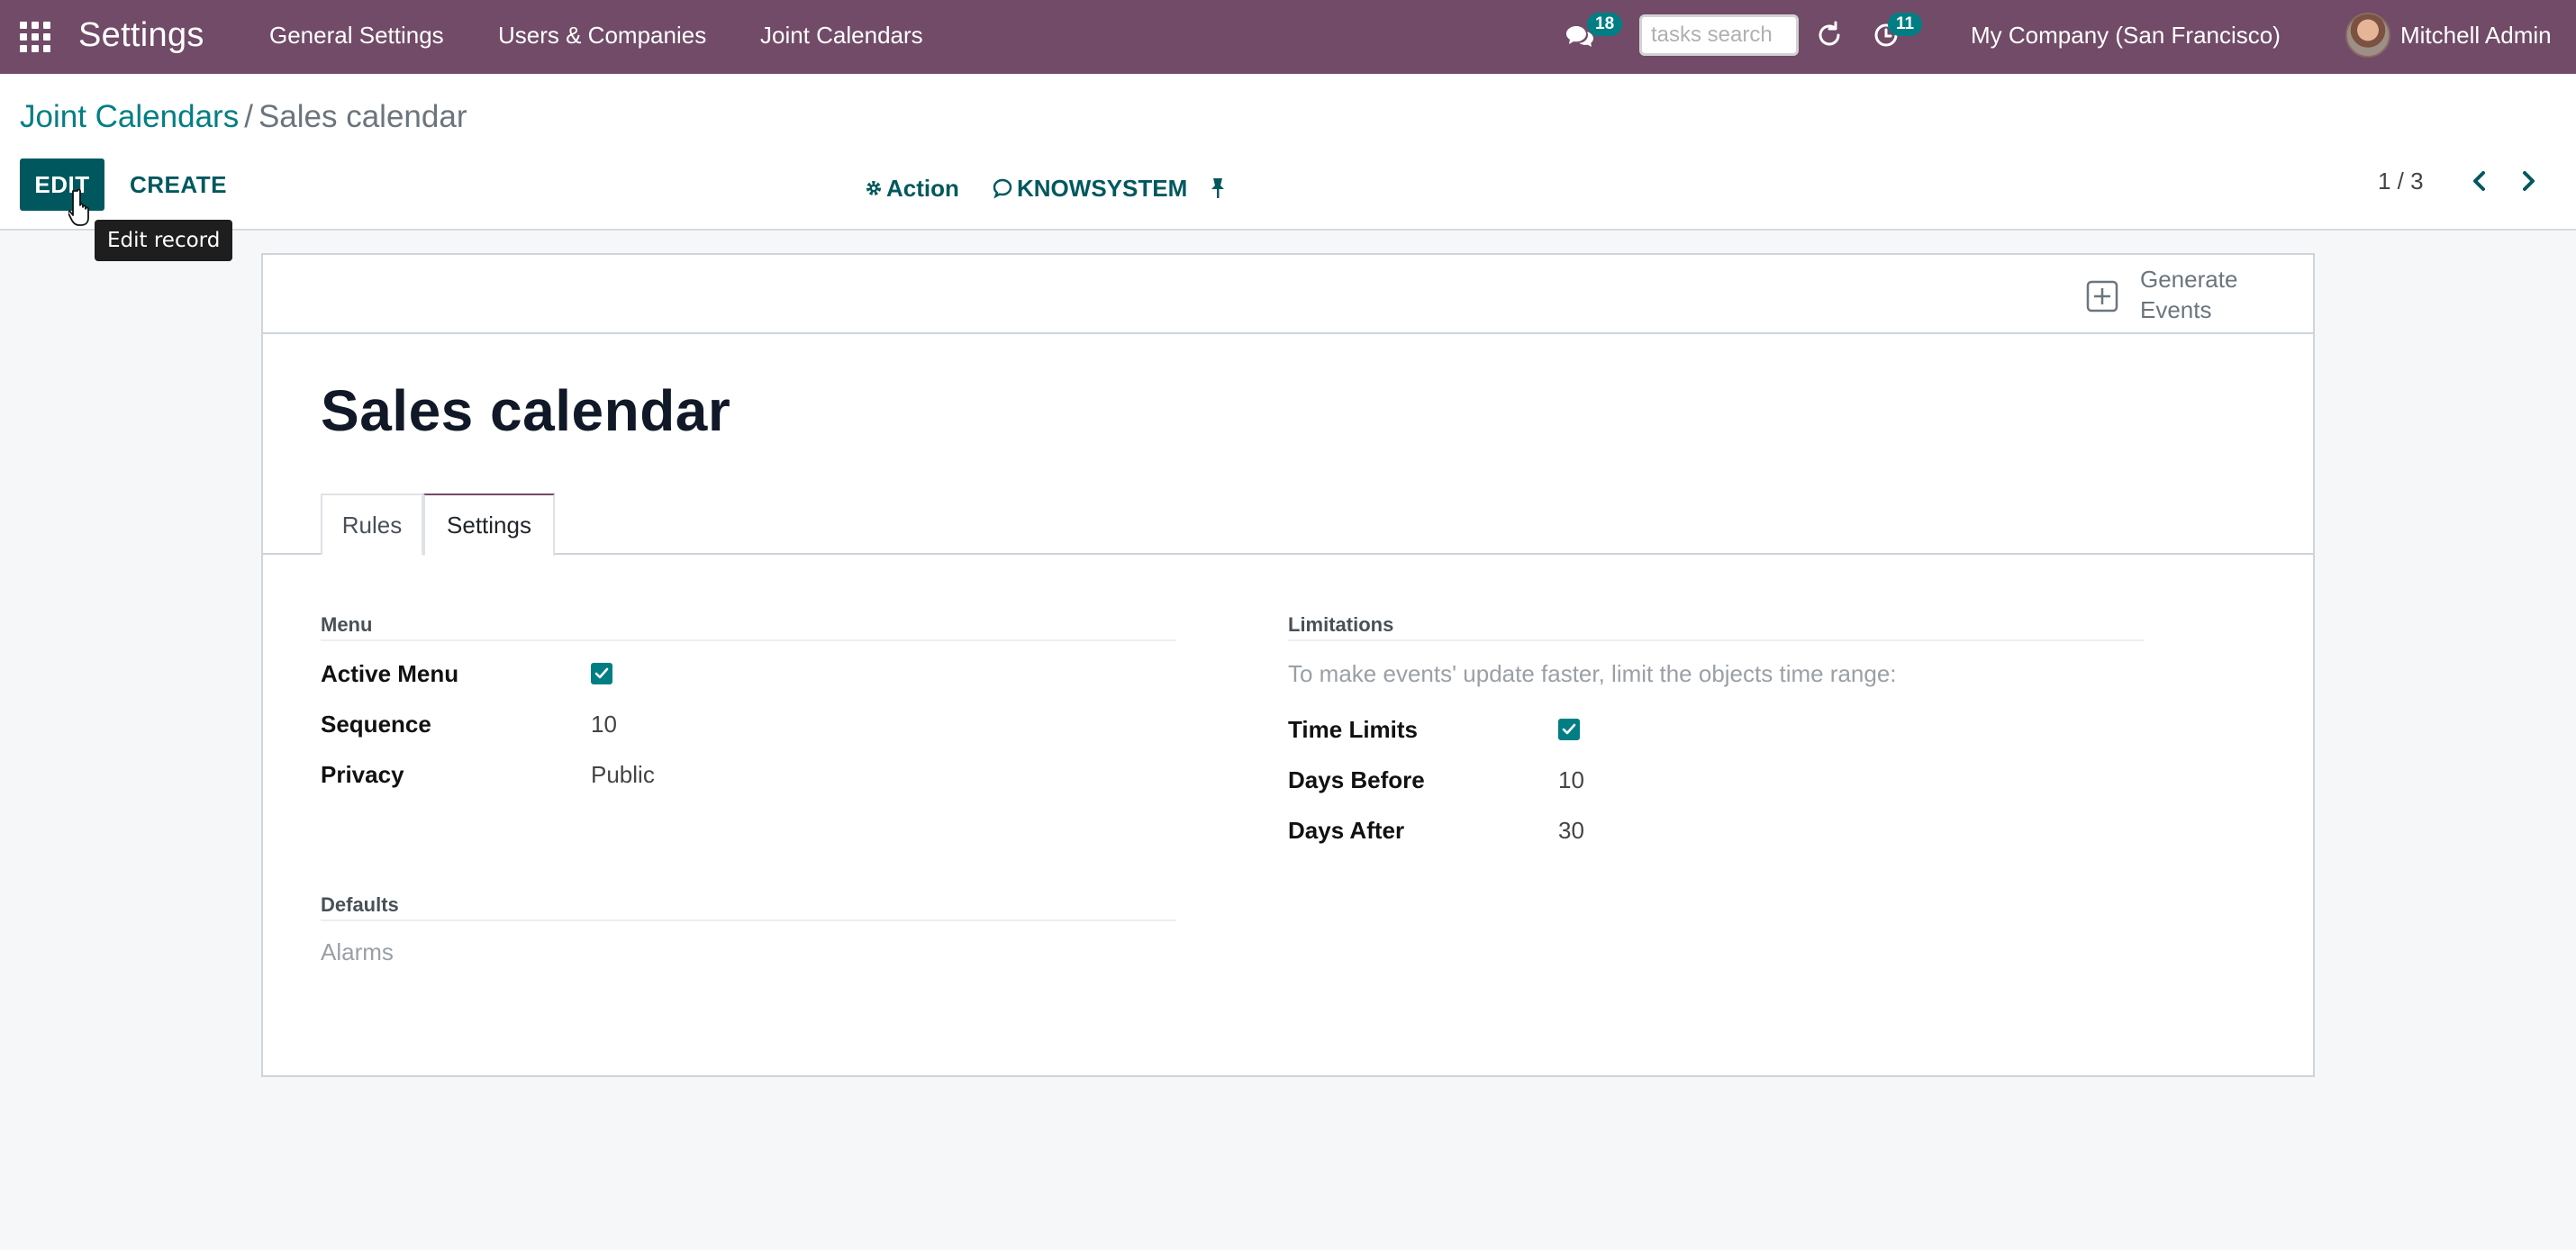 This screenshot has width=2576, height=1250. I want to click on tab-rules: Rules, so click(372, 524).